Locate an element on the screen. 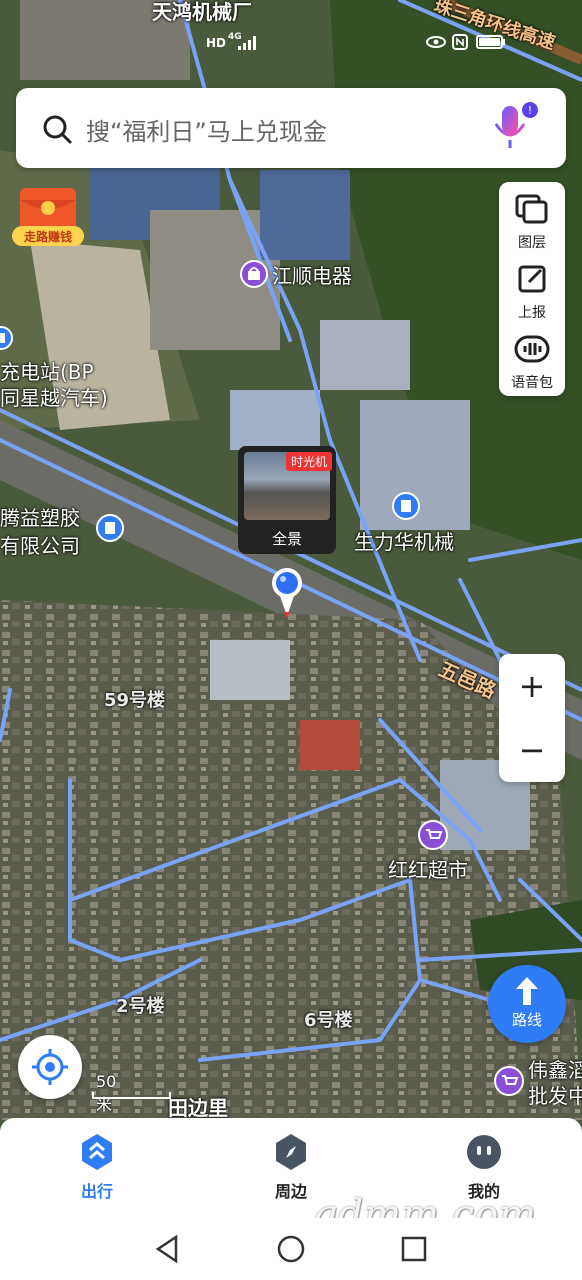  home-icon is located at coordinates (291, 1249).